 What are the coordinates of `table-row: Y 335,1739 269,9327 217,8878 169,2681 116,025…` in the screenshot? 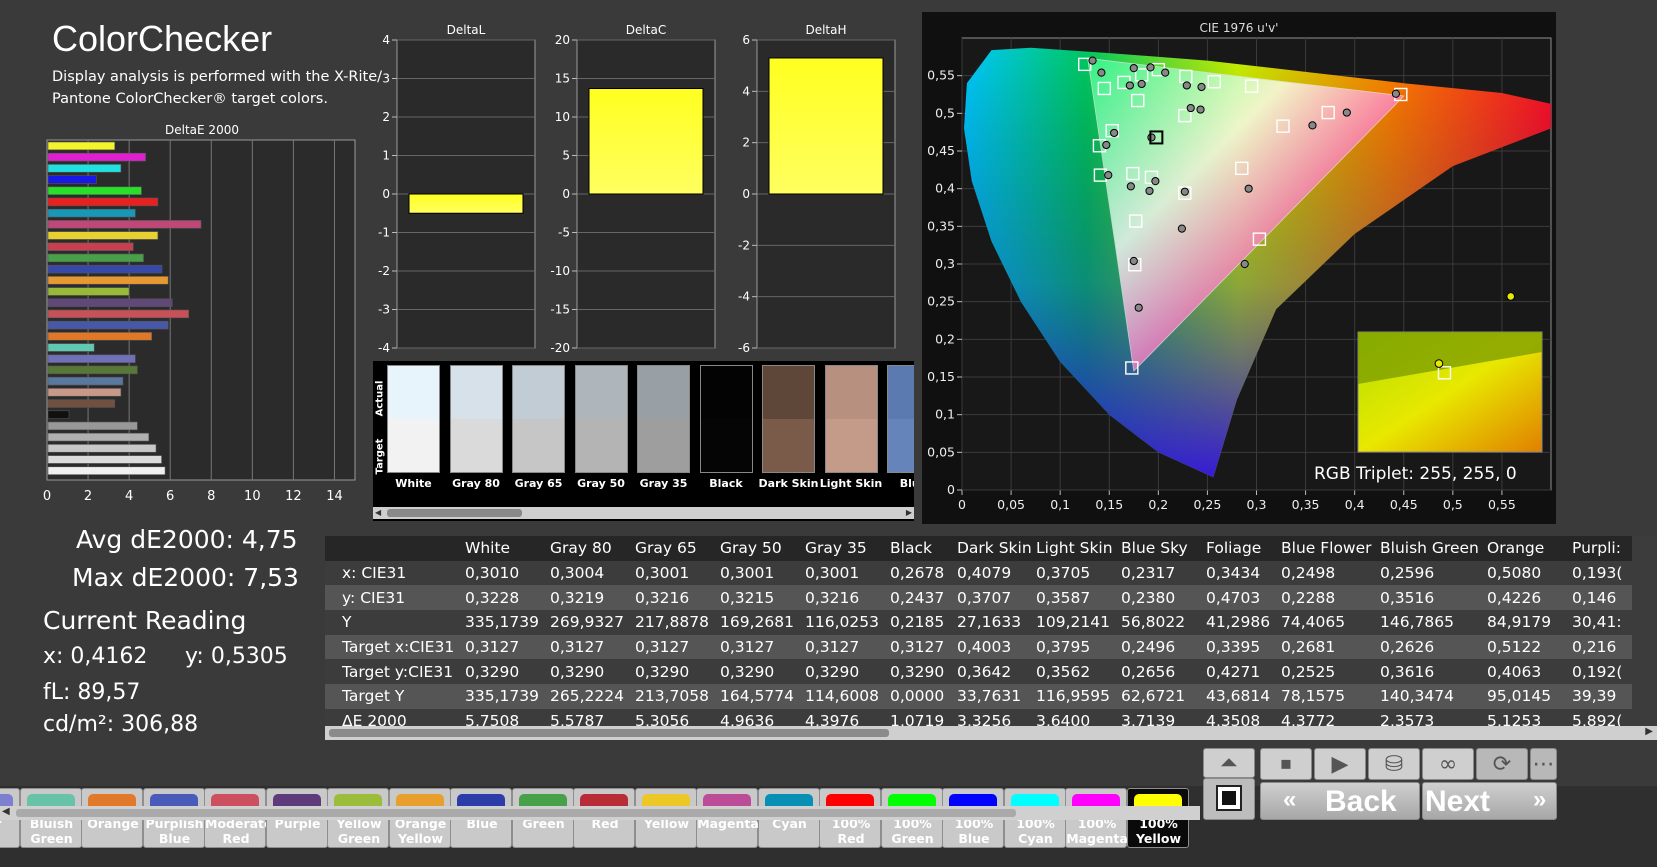 It's located at (978, 622).